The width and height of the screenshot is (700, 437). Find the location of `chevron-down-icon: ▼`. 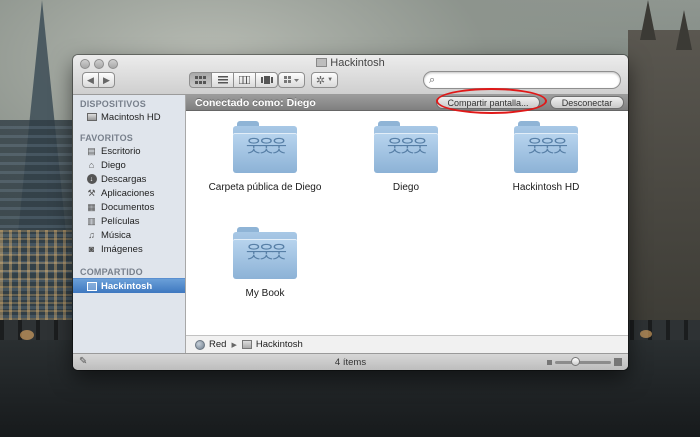

chevron-down-icon: ▼ is located at coordinates (330, 80).